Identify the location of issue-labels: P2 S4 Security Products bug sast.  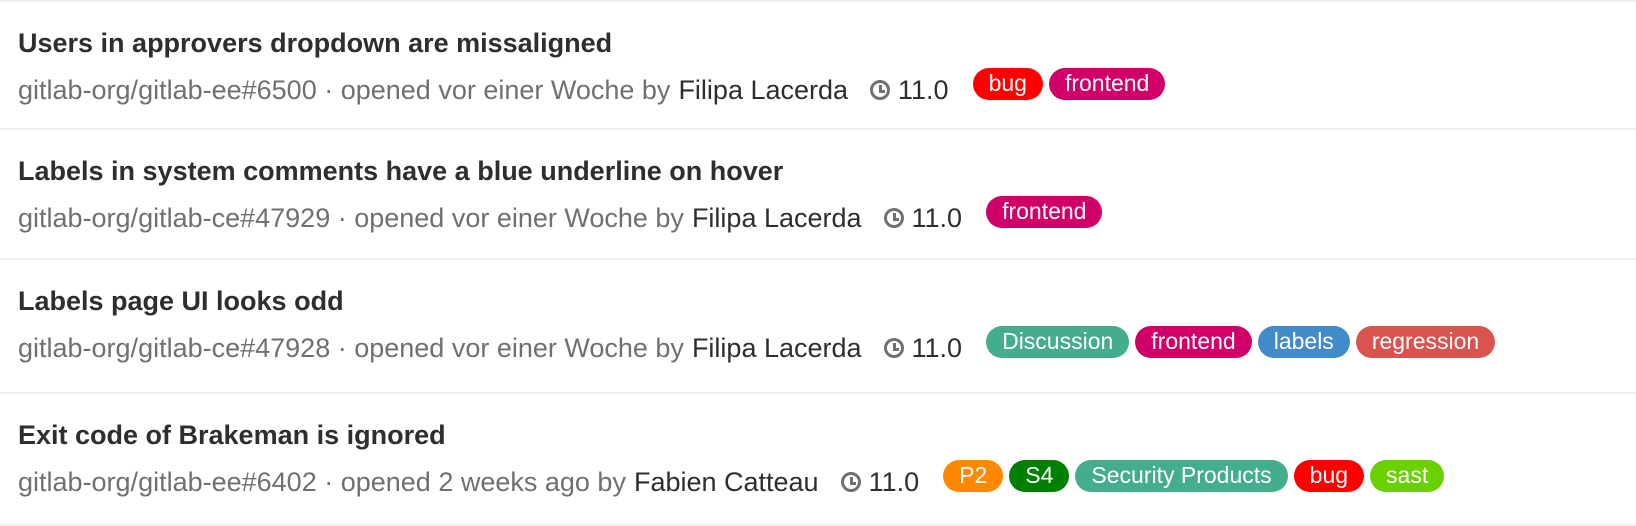
(1196, 476).